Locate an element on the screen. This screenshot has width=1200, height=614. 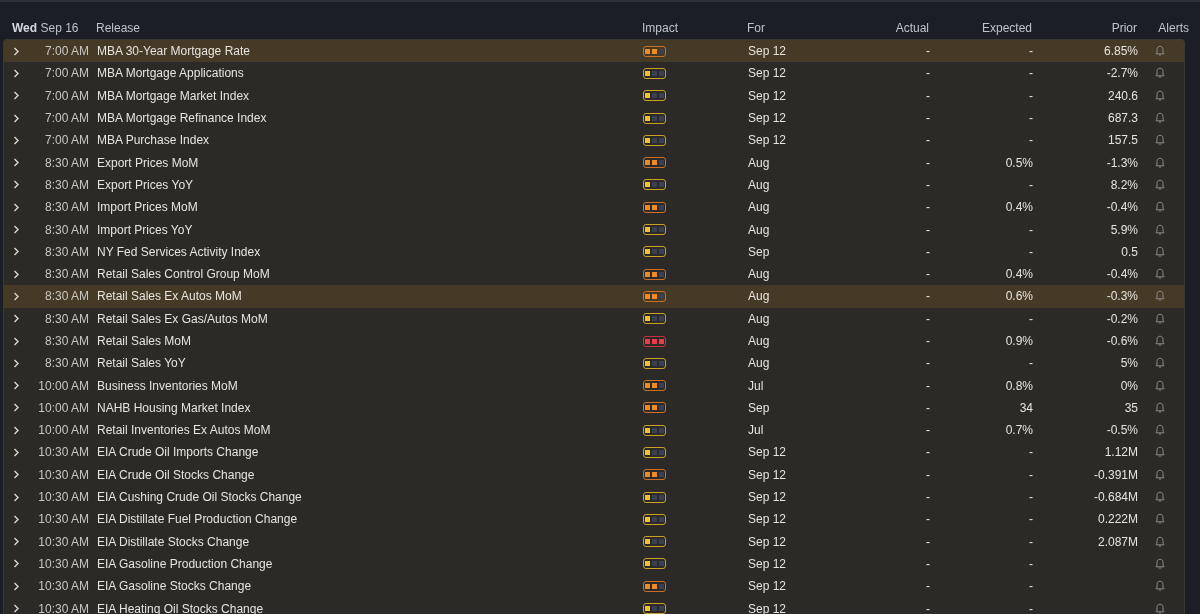
time-cell-text: 8:30 AM is located at coordinates (66, 251).